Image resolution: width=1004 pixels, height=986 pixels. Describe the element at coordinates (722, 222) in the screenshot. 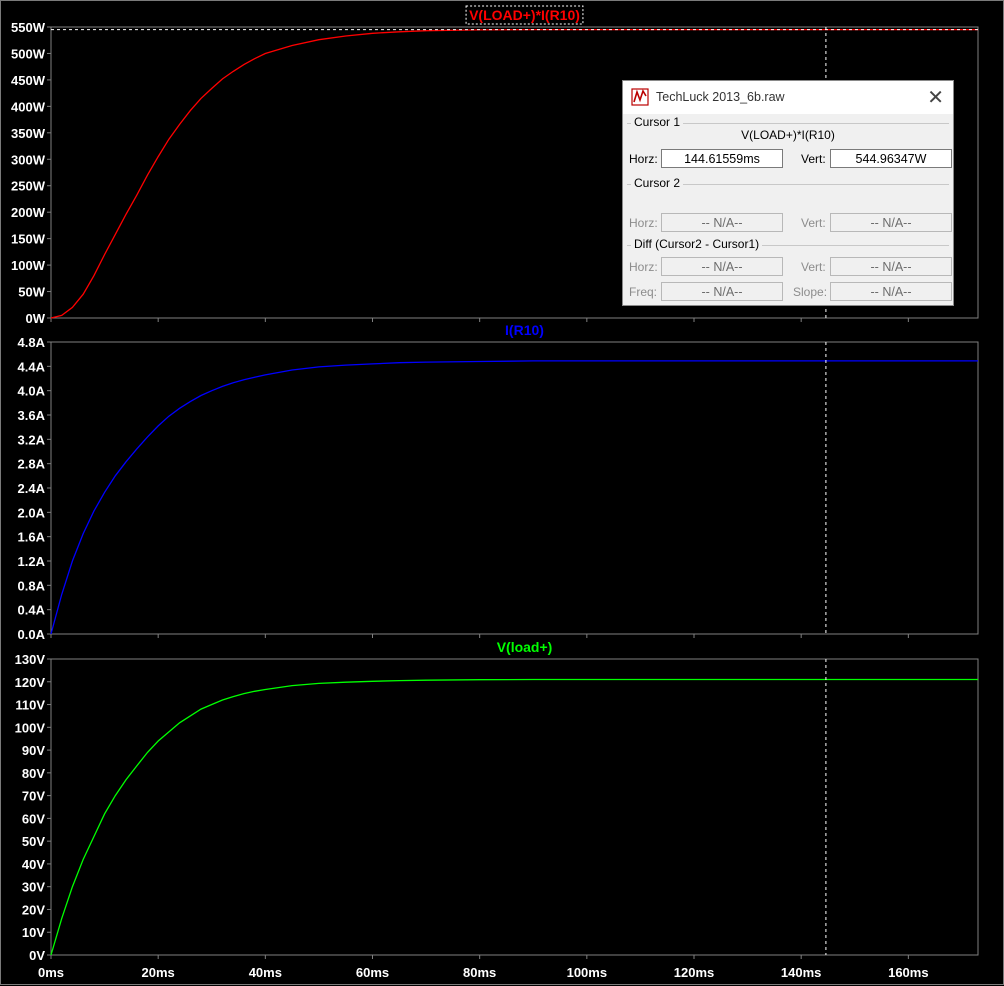

I see `cursor2-horz-field` at that location.